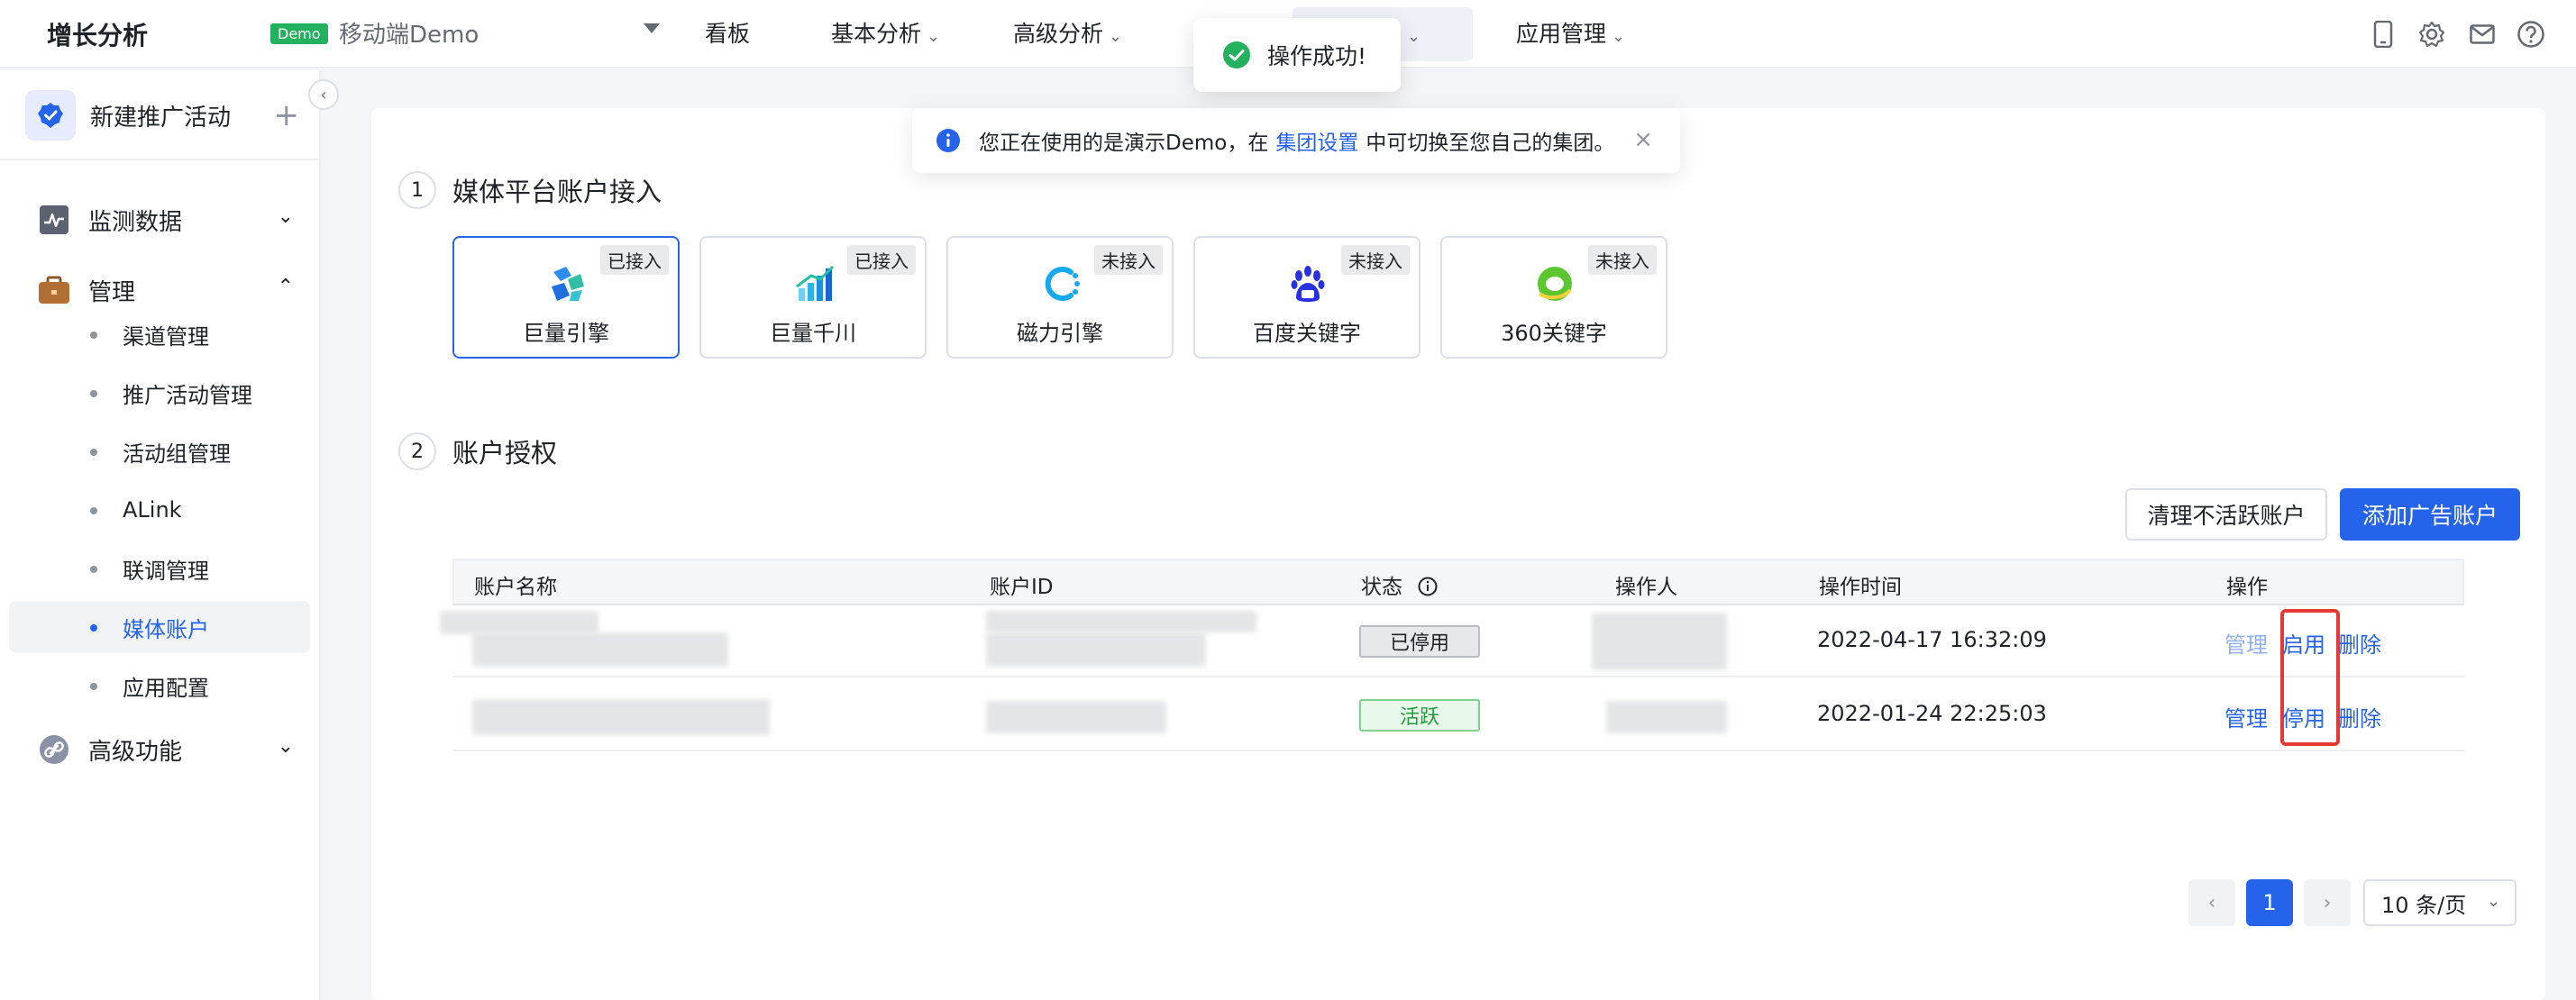 The image size is (2576, 1000). Describe the element at coordinates (166, 629) in the screenshot. I see `sidebar-item-label: 媒体账户` at that location.